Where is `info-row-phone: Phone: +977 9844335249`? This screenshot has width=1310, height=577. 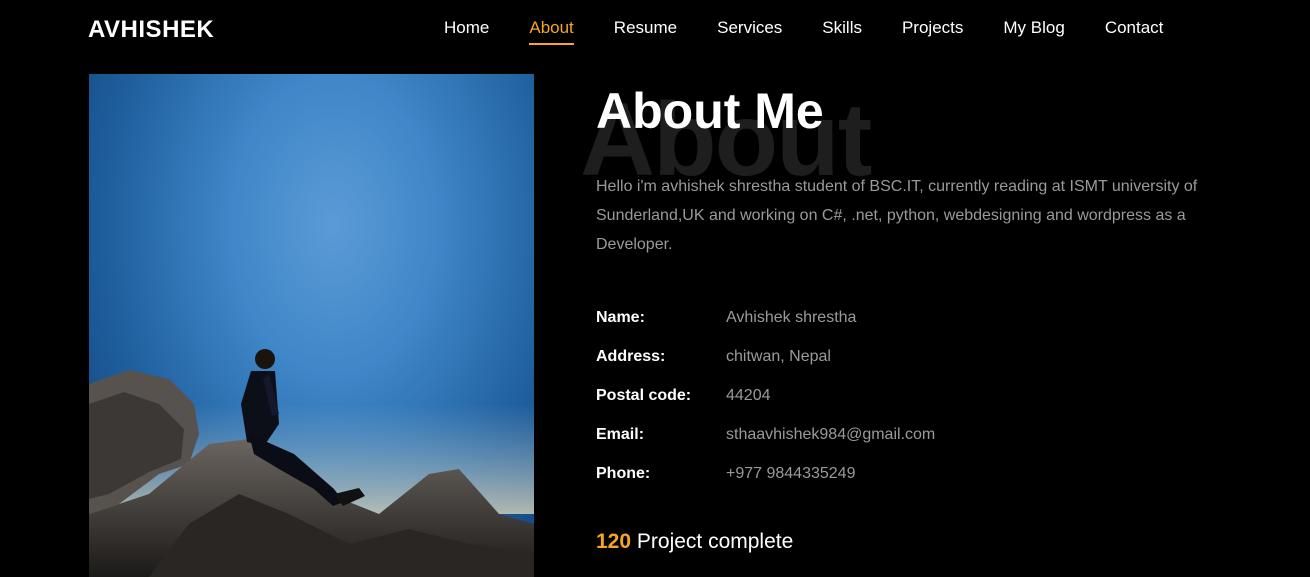 info-row-phone: Phone: +977 9844335249 is located at coordinates (765, 473).